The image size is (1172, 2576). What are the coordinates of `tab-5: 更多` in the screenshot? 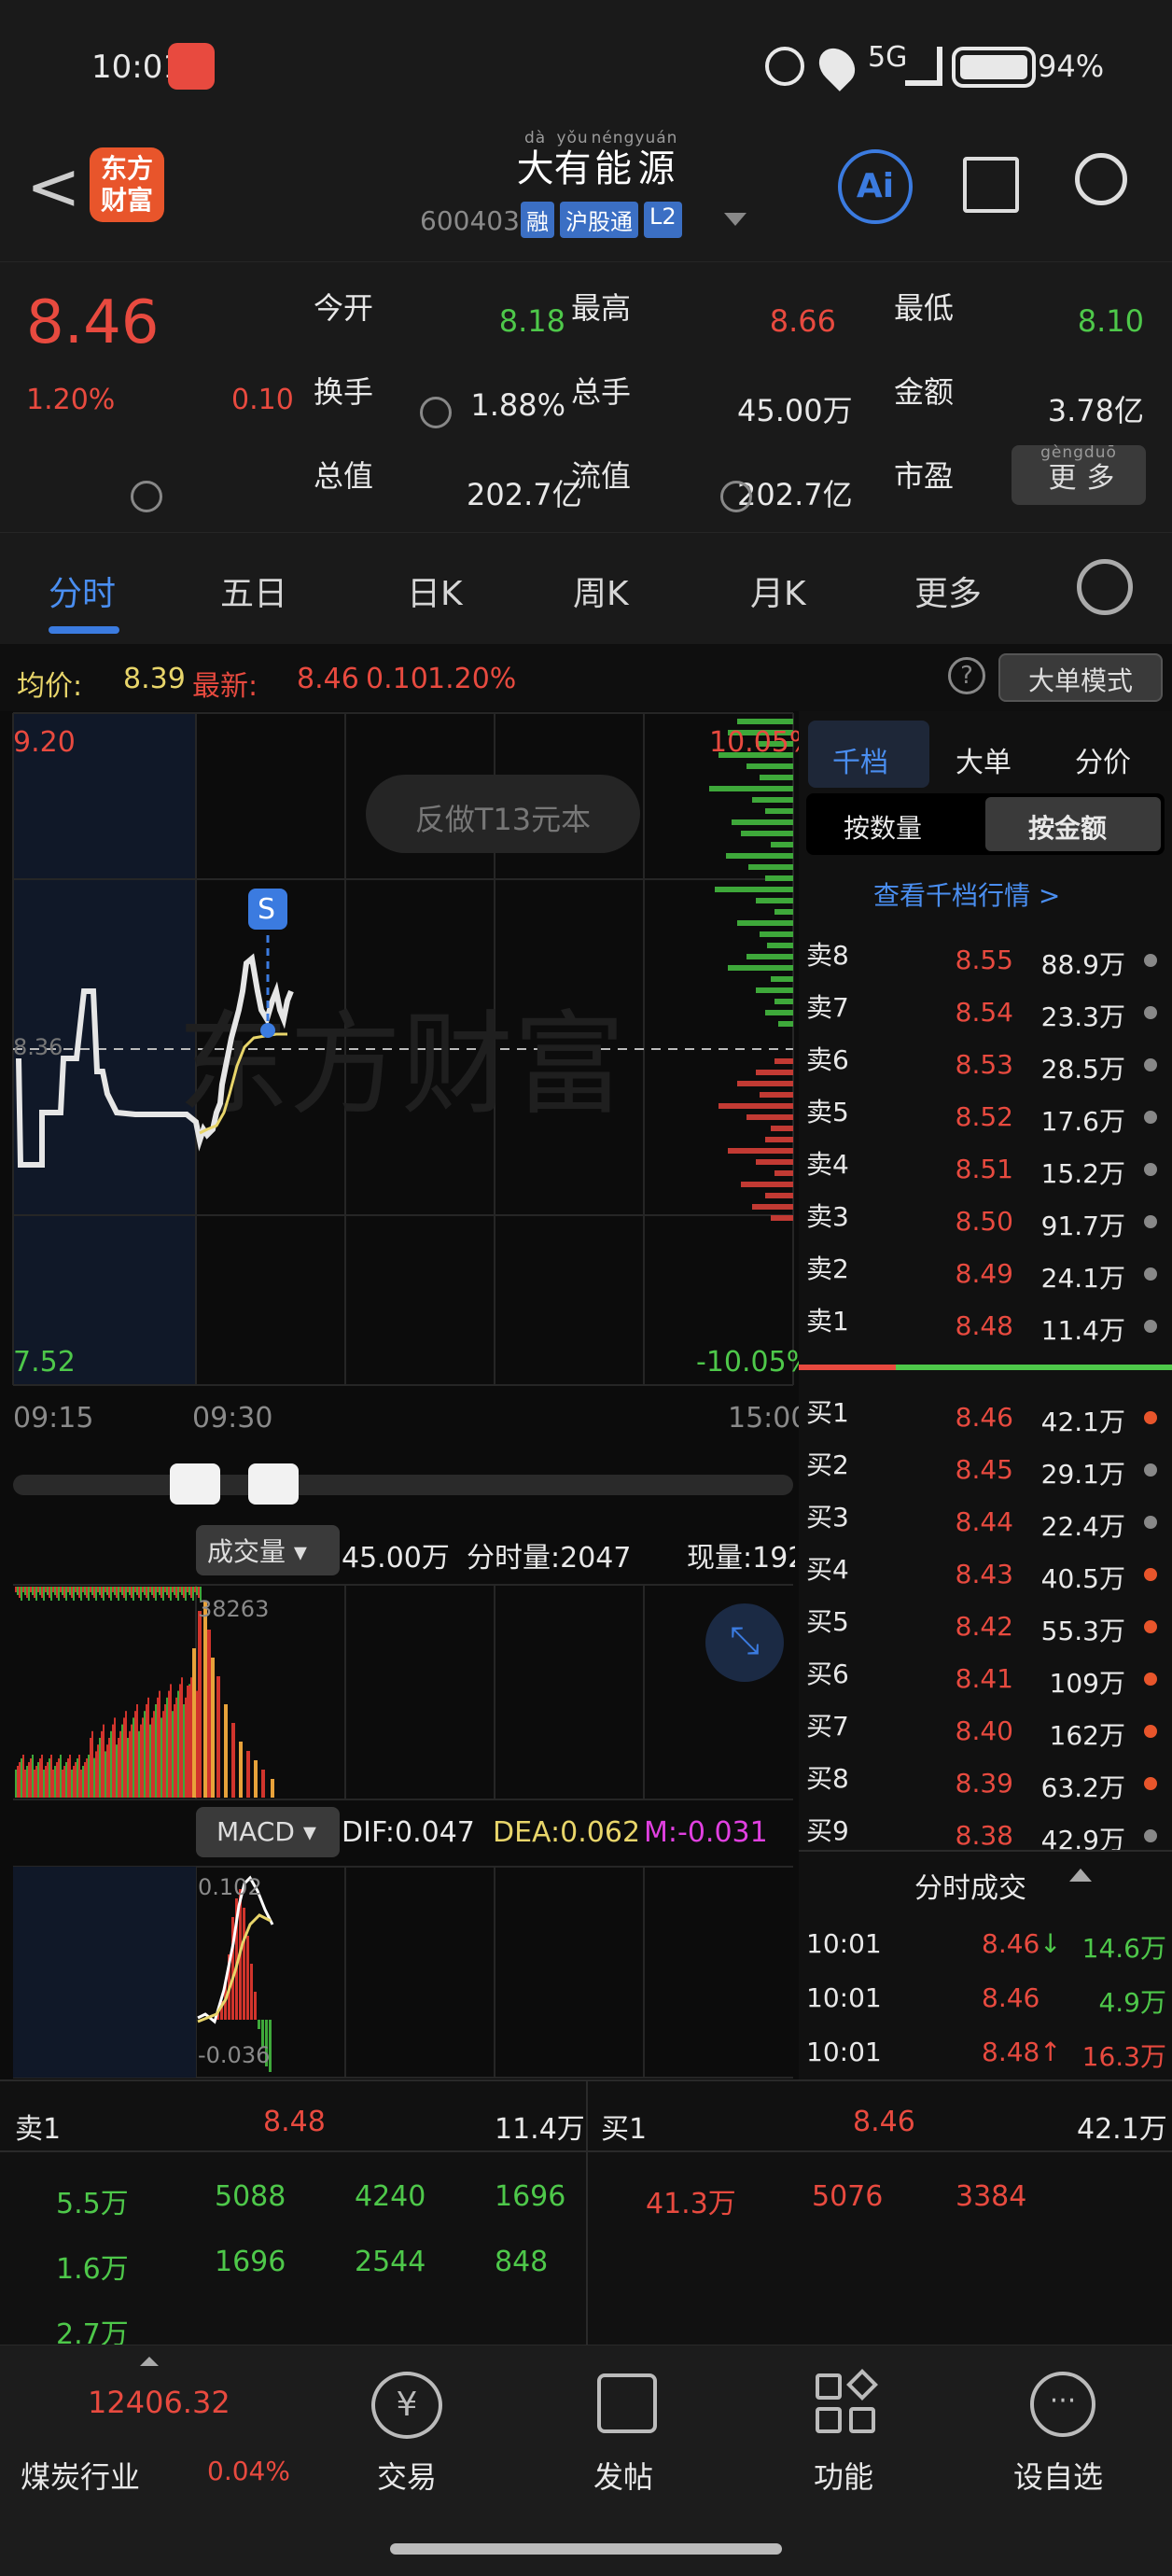 It's located at (948, 591).